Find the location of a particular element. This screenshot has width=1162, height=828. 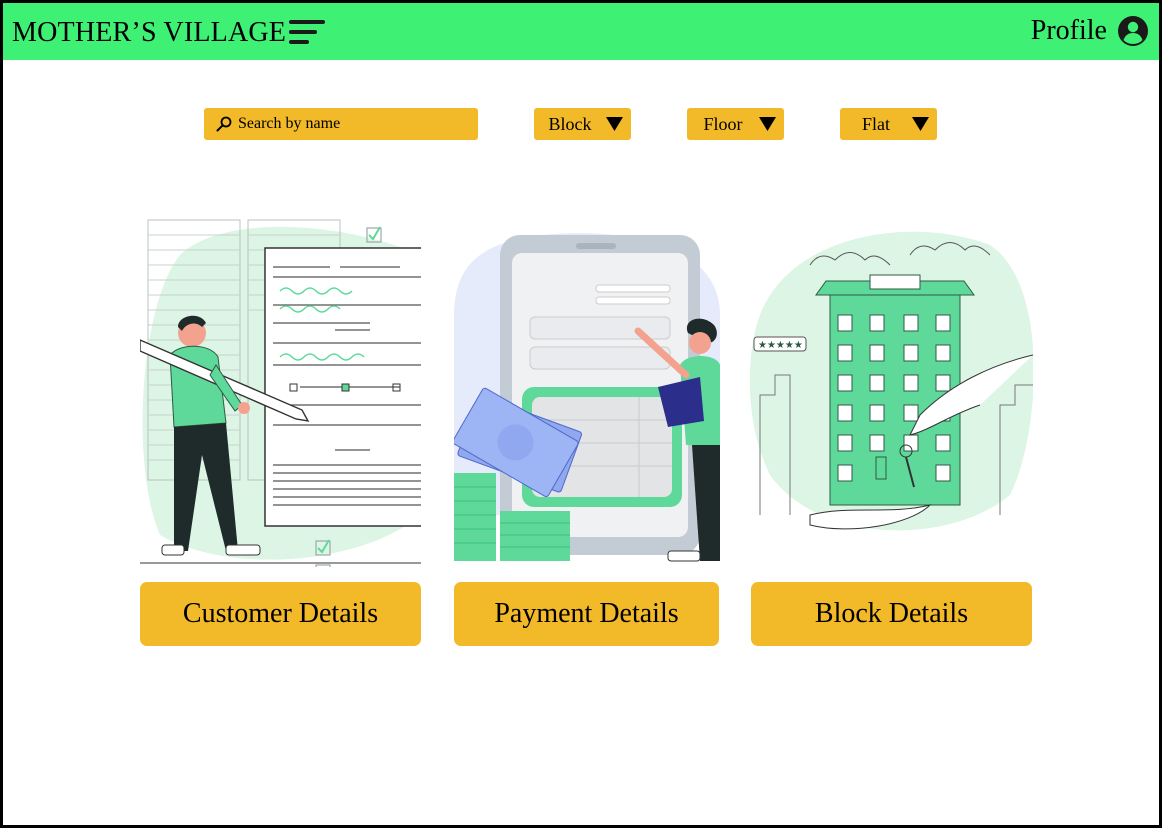

customer-details-button: Customer Details is located at coordinates (280, 614).